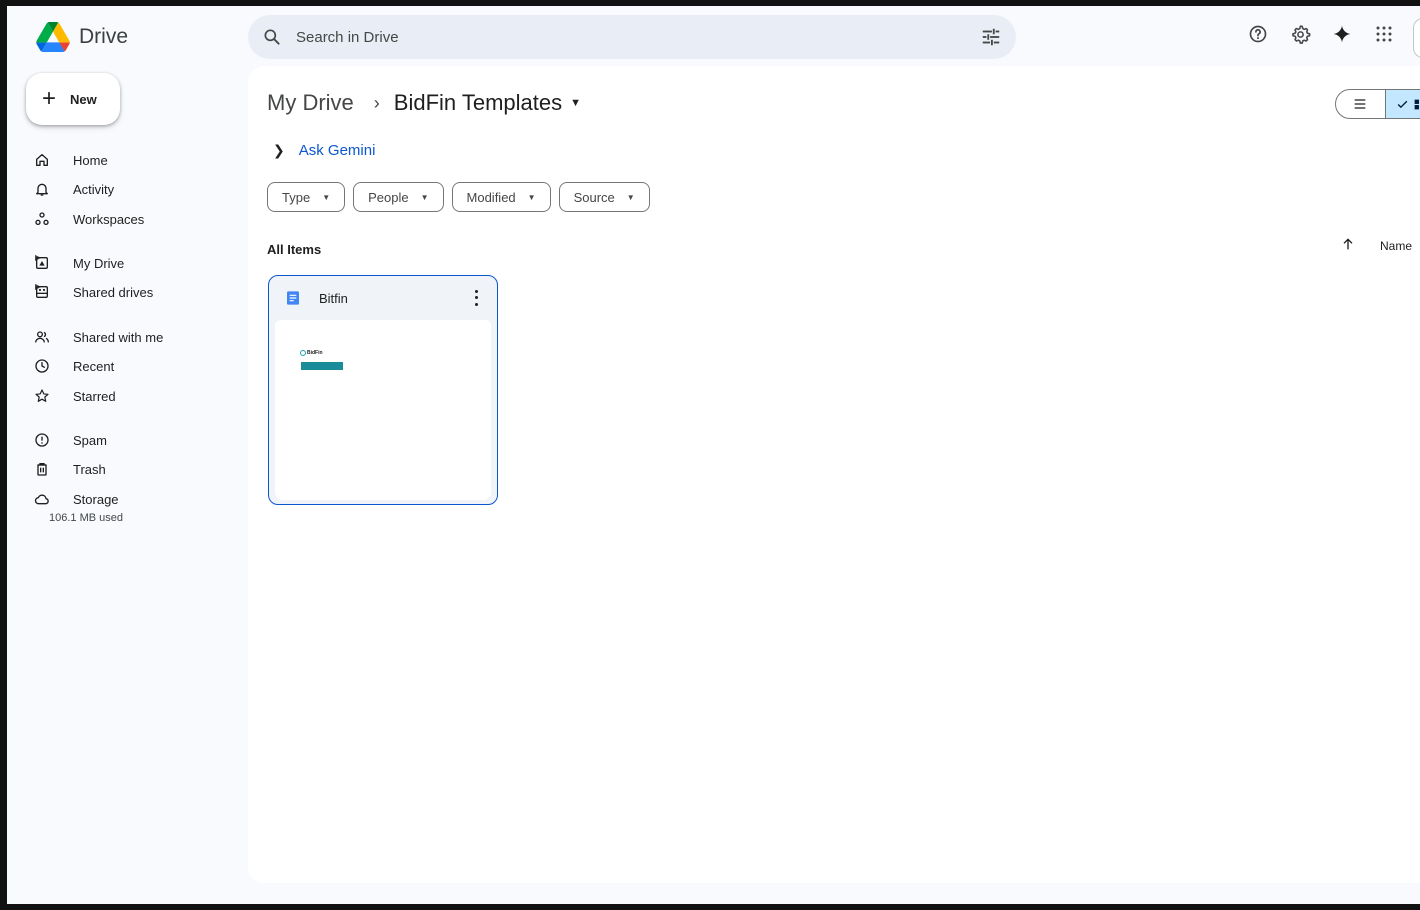 The height and width of the screenshot is (910, 1420). I want to click on breadcrumb: My Drive › BidFin Templates ▼, so click(424, 103).